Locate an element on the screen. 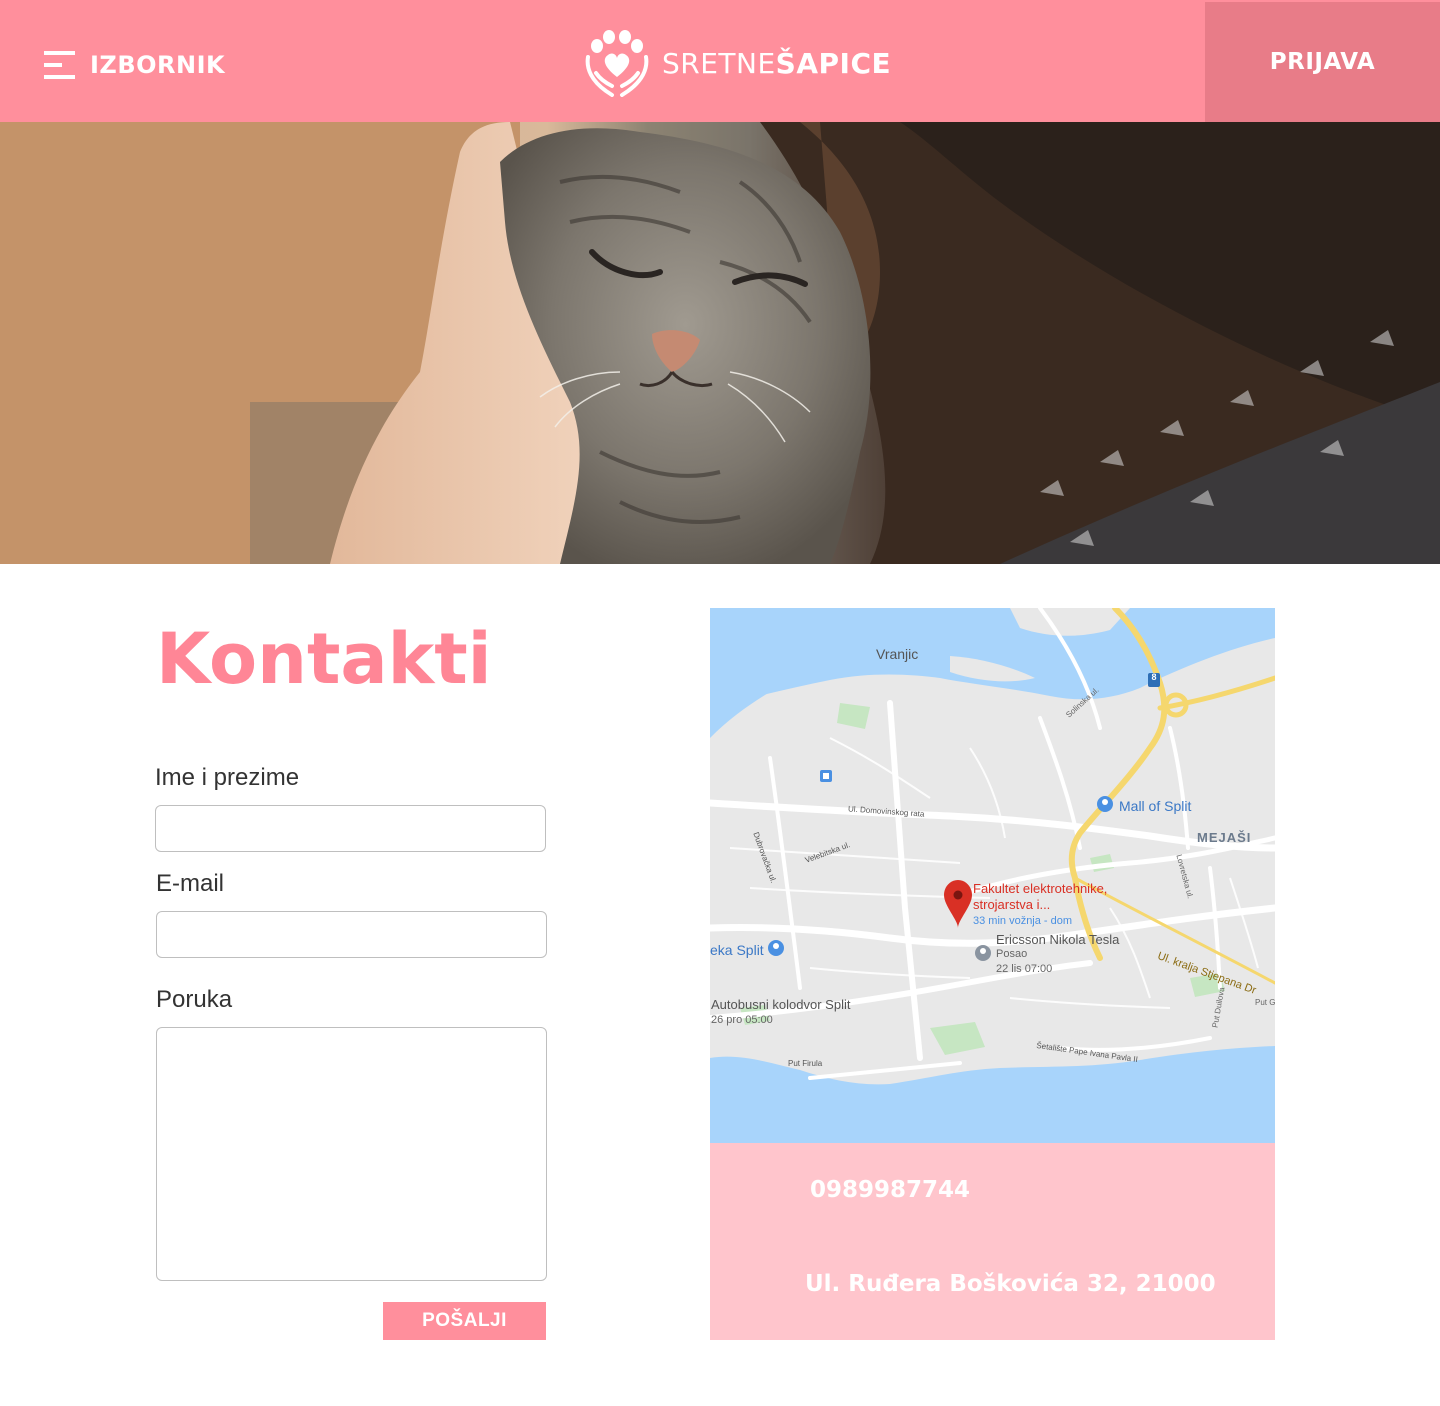  email-input is located at coordinates (351, 934).